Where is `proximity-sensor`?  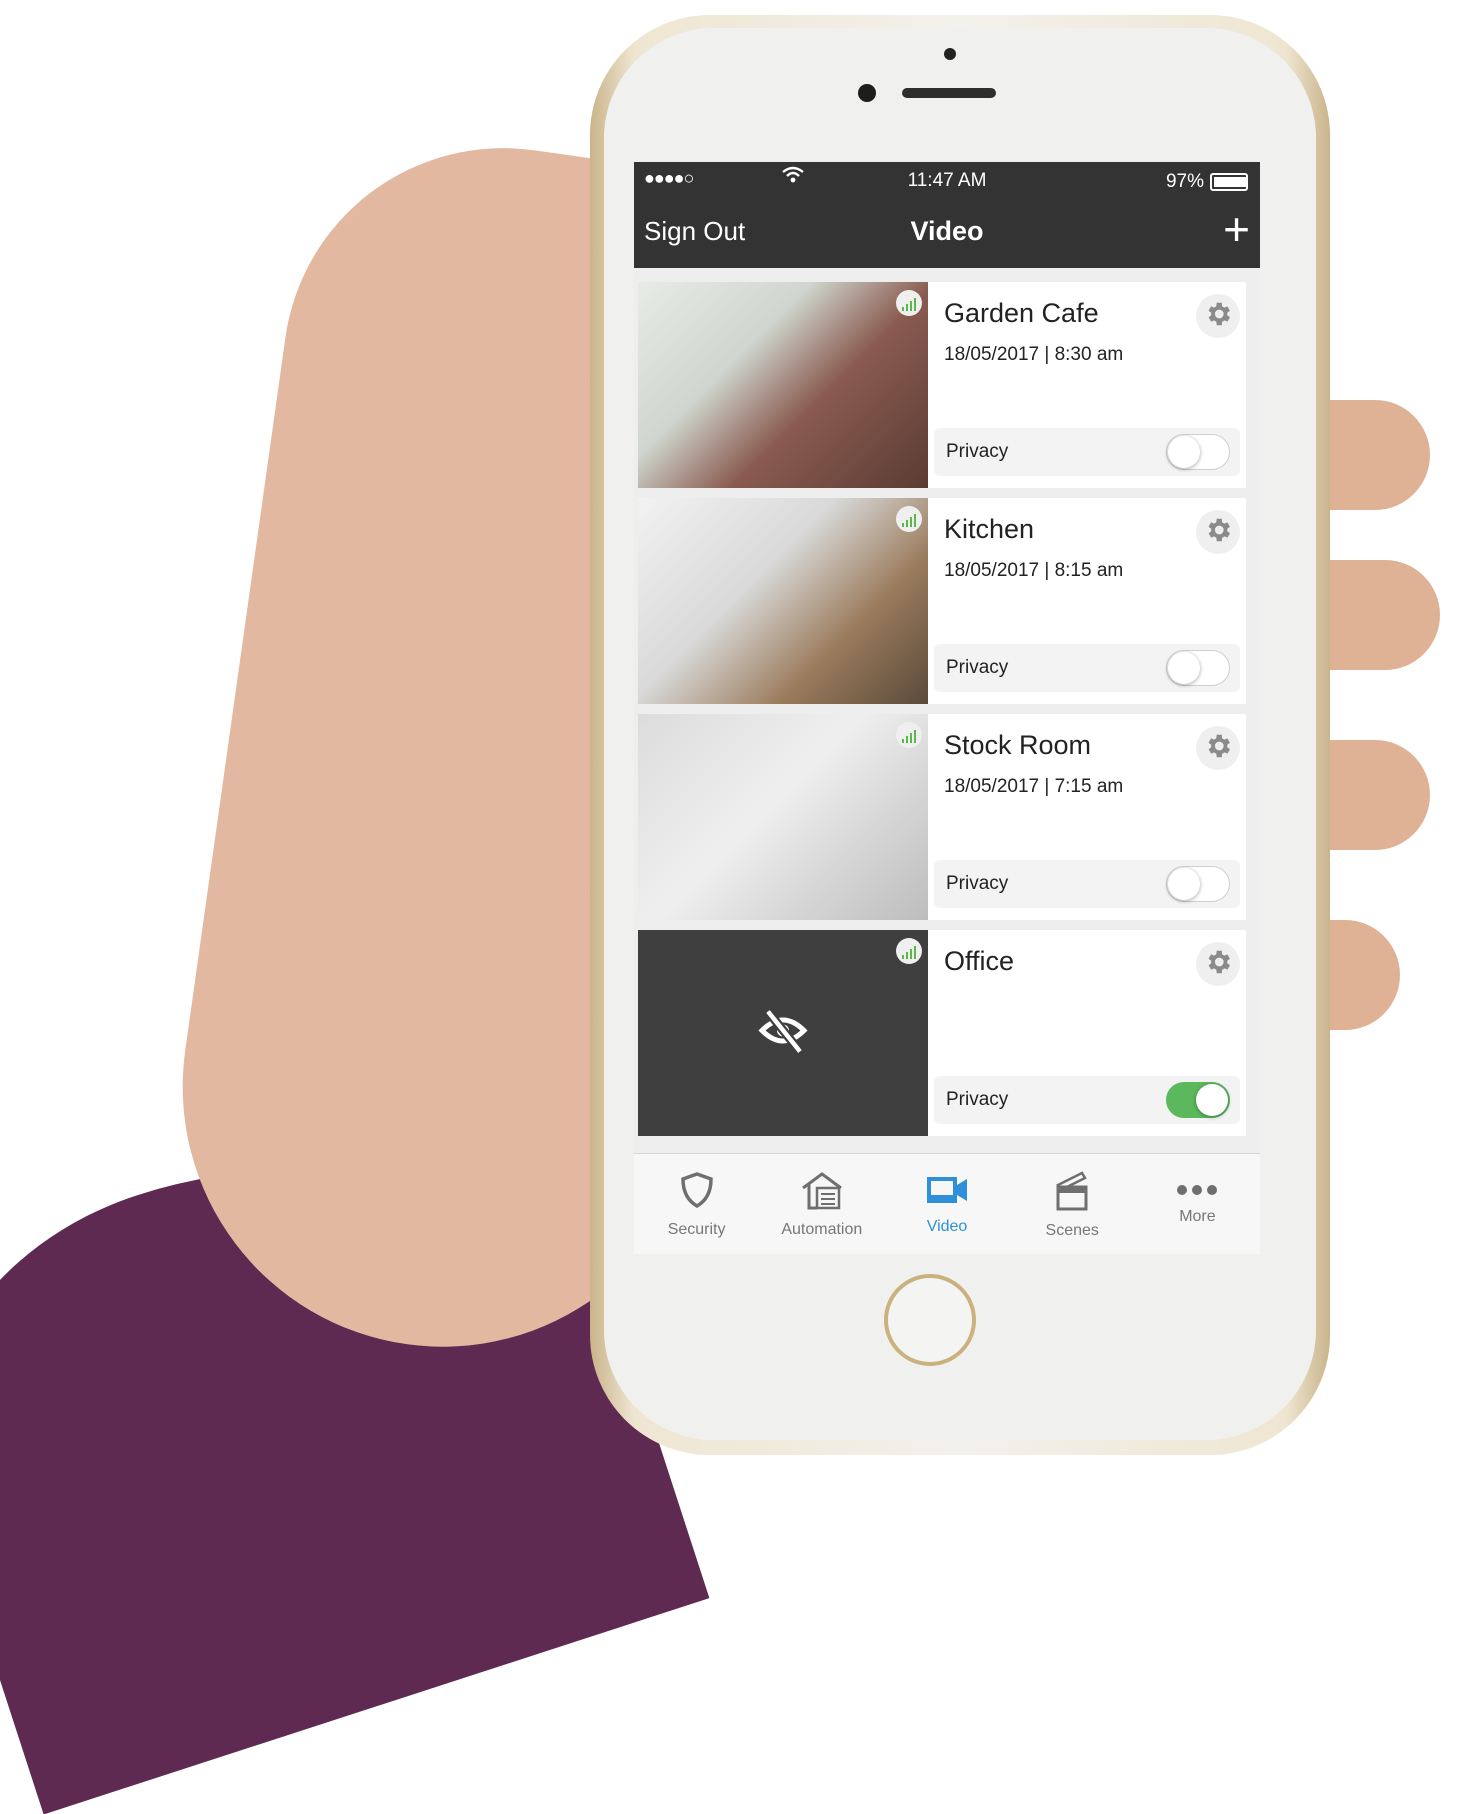
proximity-sensor is located at coordinates (950, 54).